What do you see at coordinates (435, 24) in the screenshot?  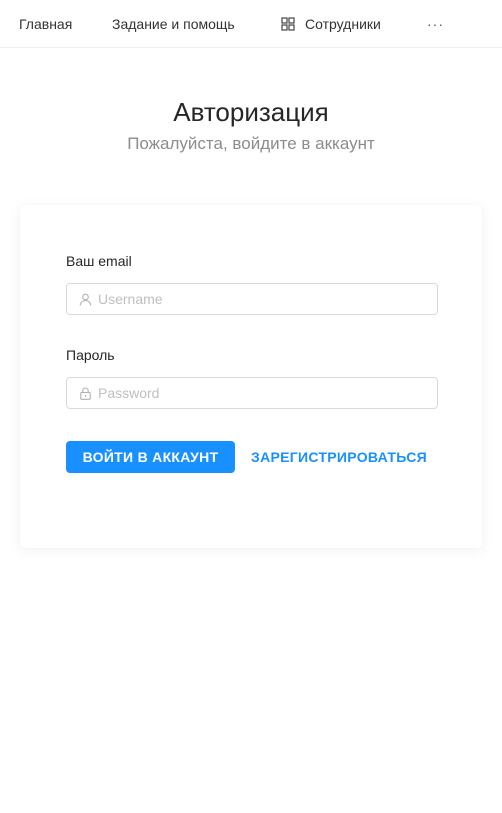 I see `more-menu-icon: ···` at bounding box center [435, 24].